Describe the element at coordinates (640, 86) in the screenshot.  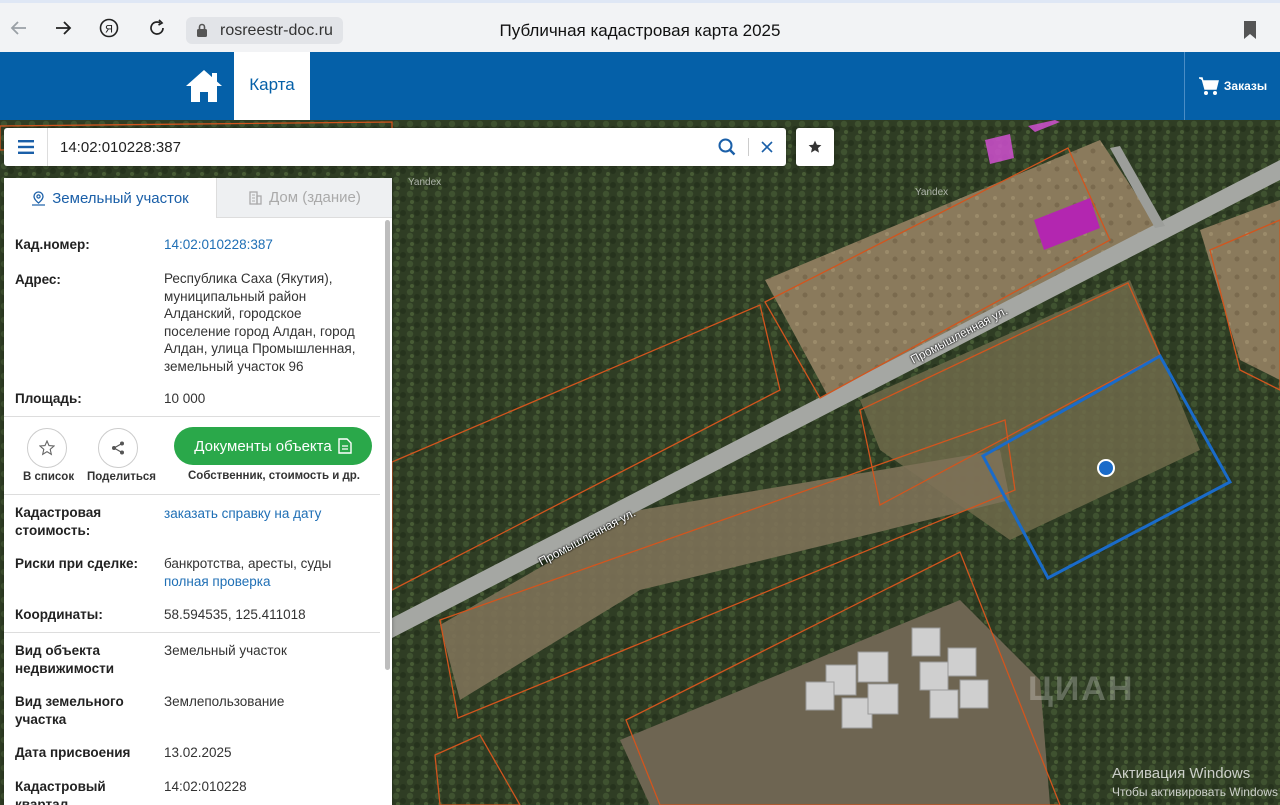
I see `site-header: Карта Заказы` at that location.